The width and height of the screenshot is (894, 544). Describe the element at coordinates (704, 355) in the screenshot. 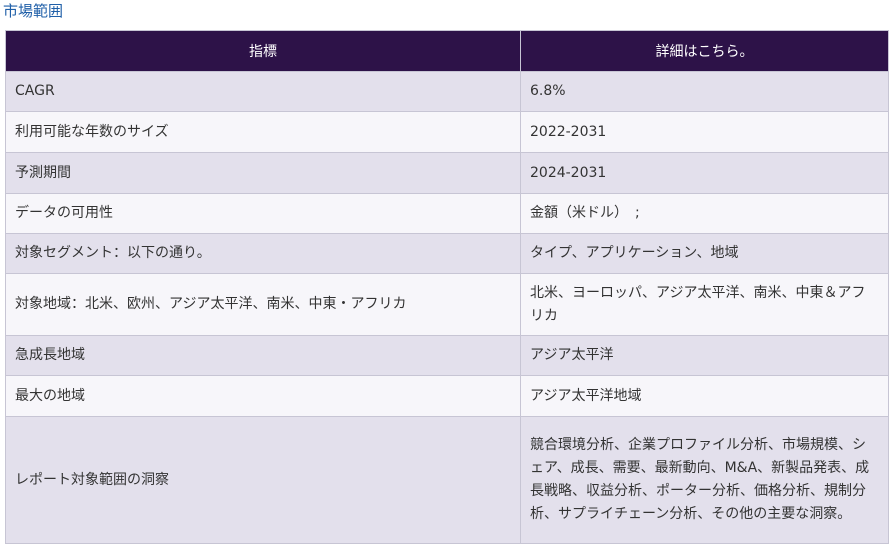

I see `detail-cell: アジア太平洋` at that location.